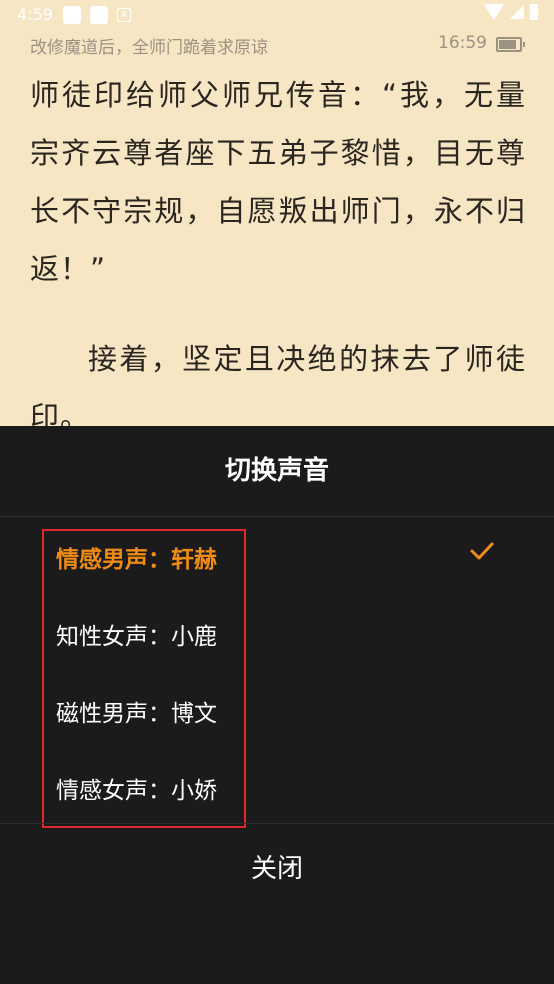 The width and height of the screenshot is (554, 984). I want to click on signal-icon, so click(517, 12).